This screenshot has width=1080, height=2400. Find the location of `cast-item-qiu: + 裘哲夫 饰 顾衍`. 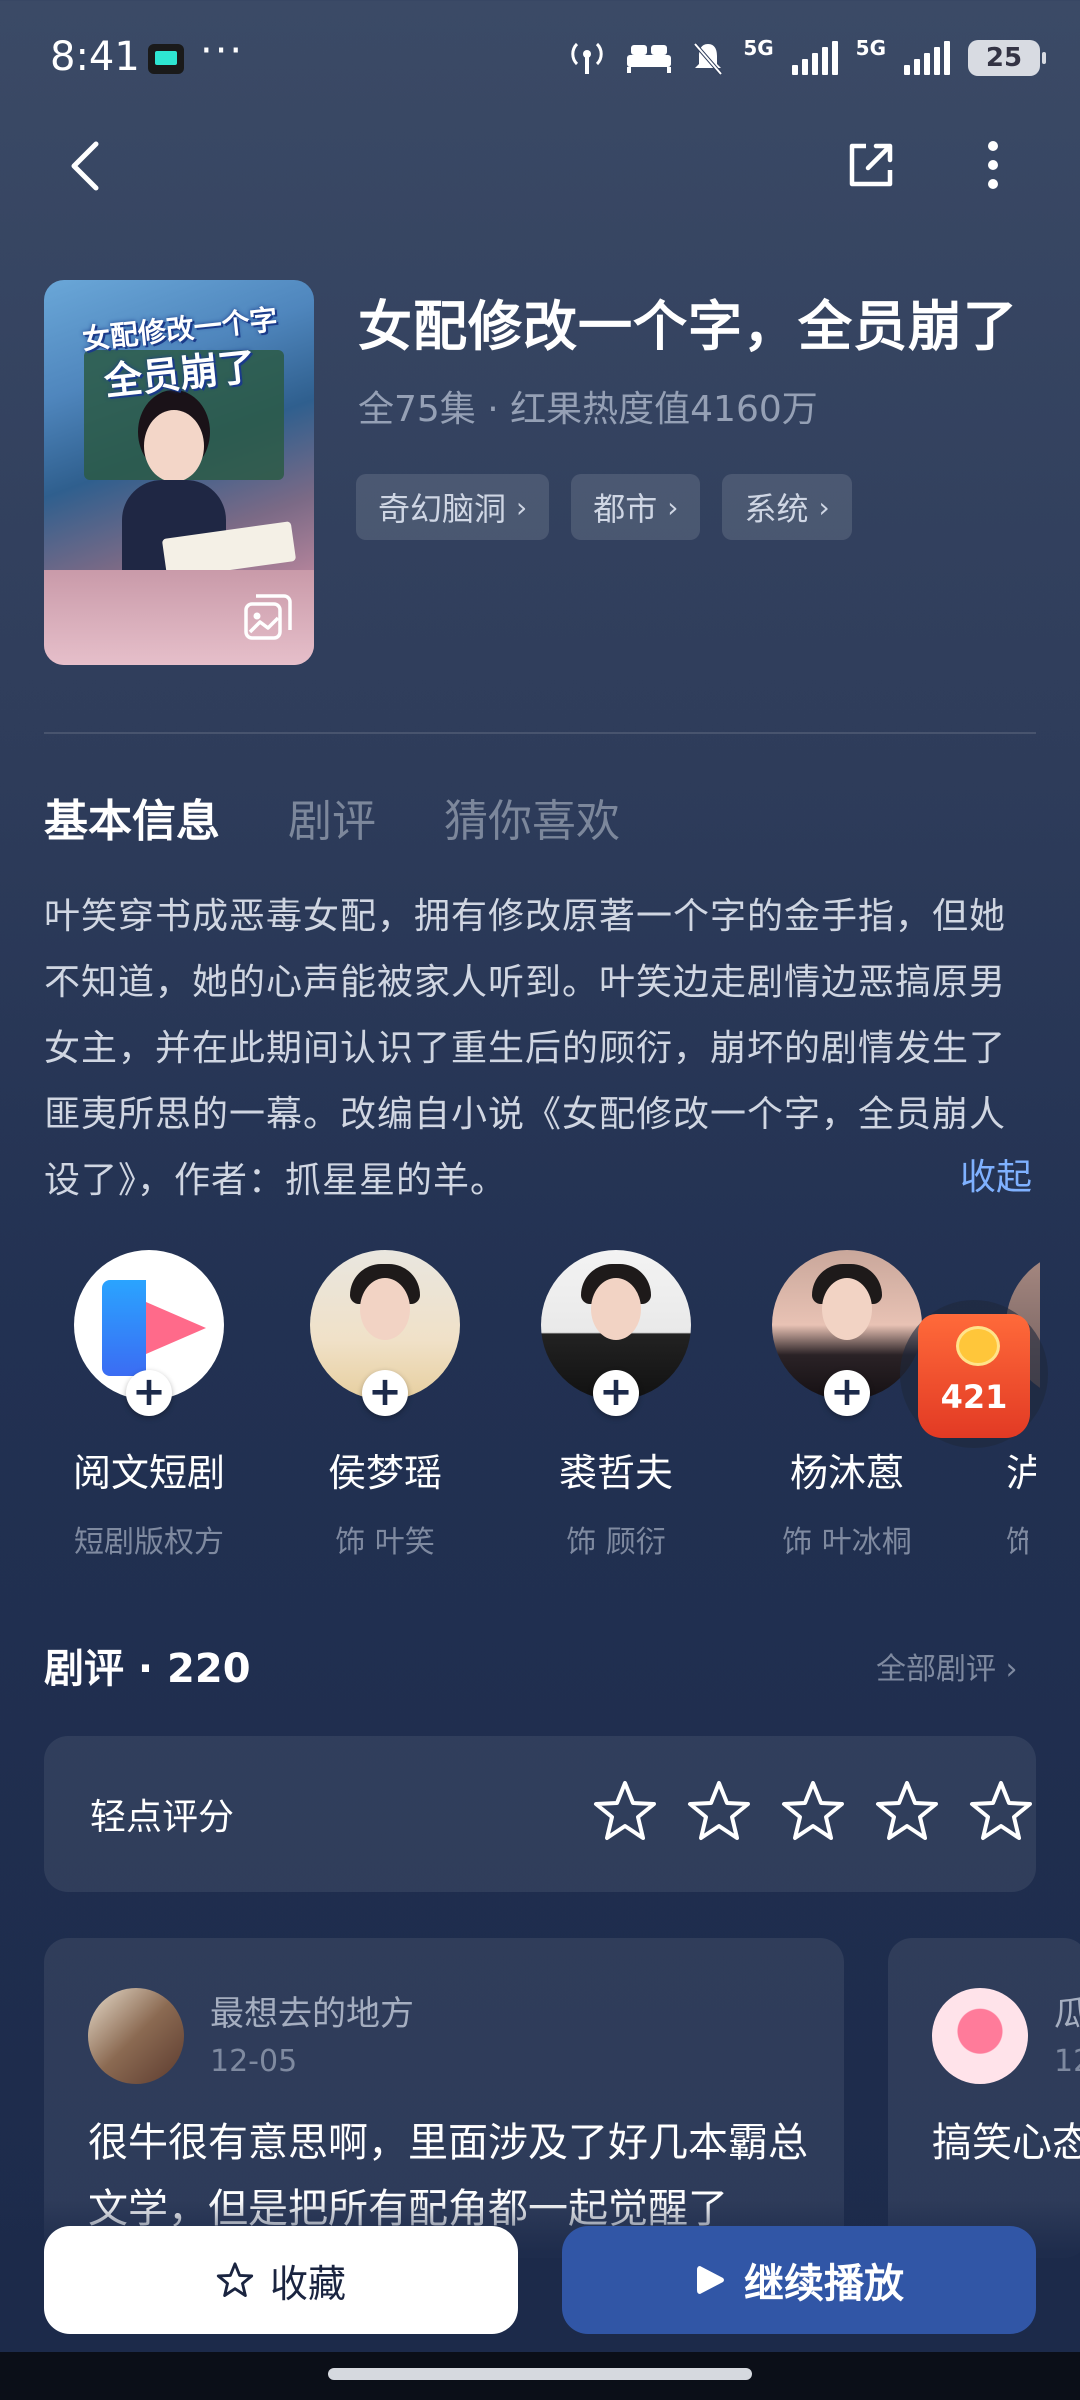

cast-item-qiu: + 裘哲夫 饰 顾衍 is located at coordinates (616, 1405).